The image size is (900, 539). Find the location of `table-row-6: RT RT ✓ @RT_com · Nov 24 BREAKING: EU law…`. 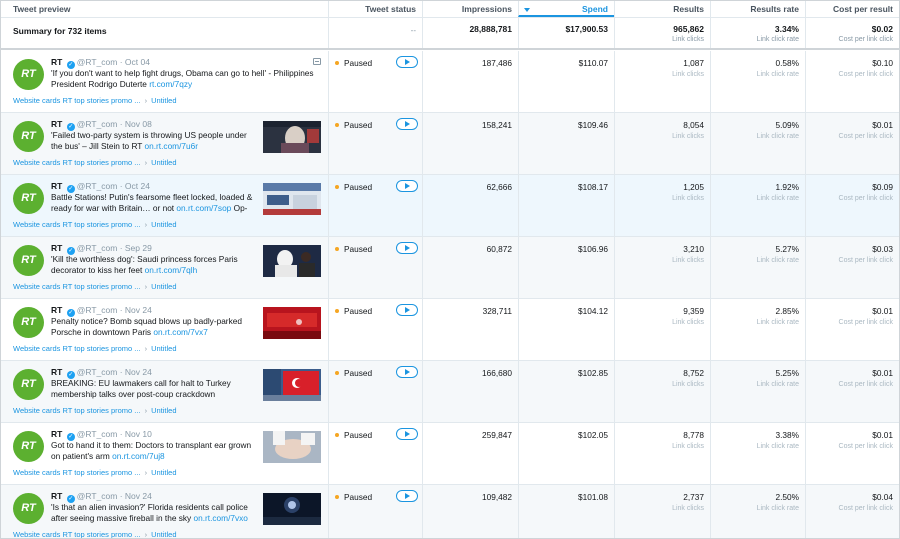

table-row-6: RT RT ✓ @RT_com · Nov 24 BREAKING: EU law… is located at coordinates (450, 392).